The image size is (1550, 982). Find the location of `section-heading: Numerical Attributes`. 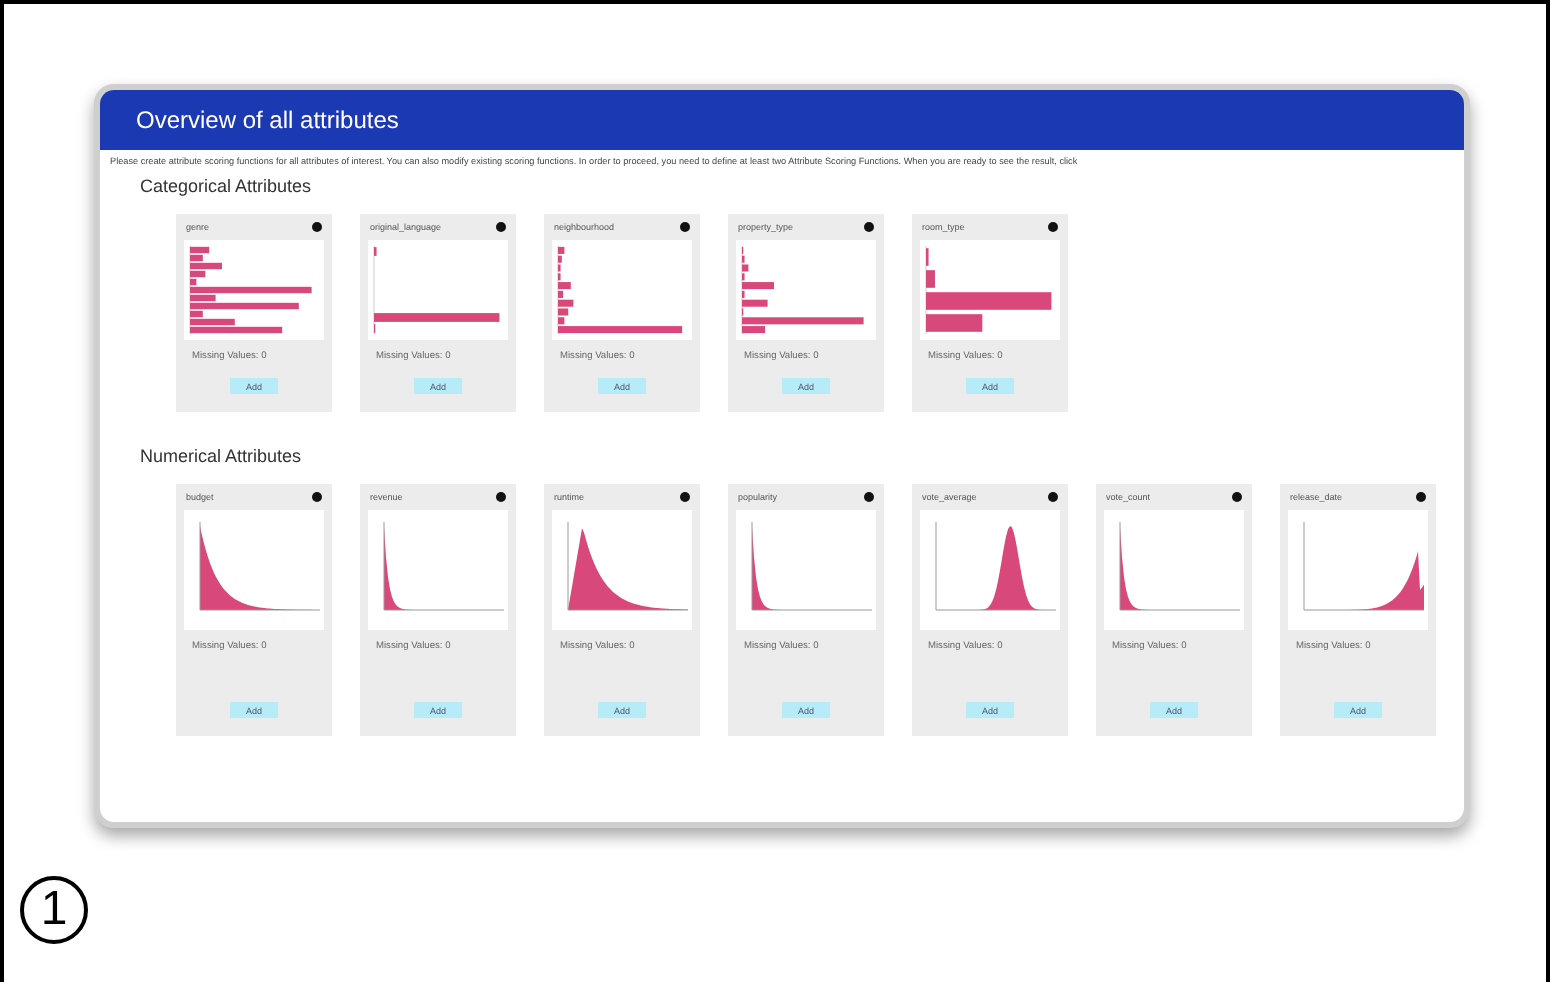

section-heading: Numerical Attributes is located at coordinates (221, 455).